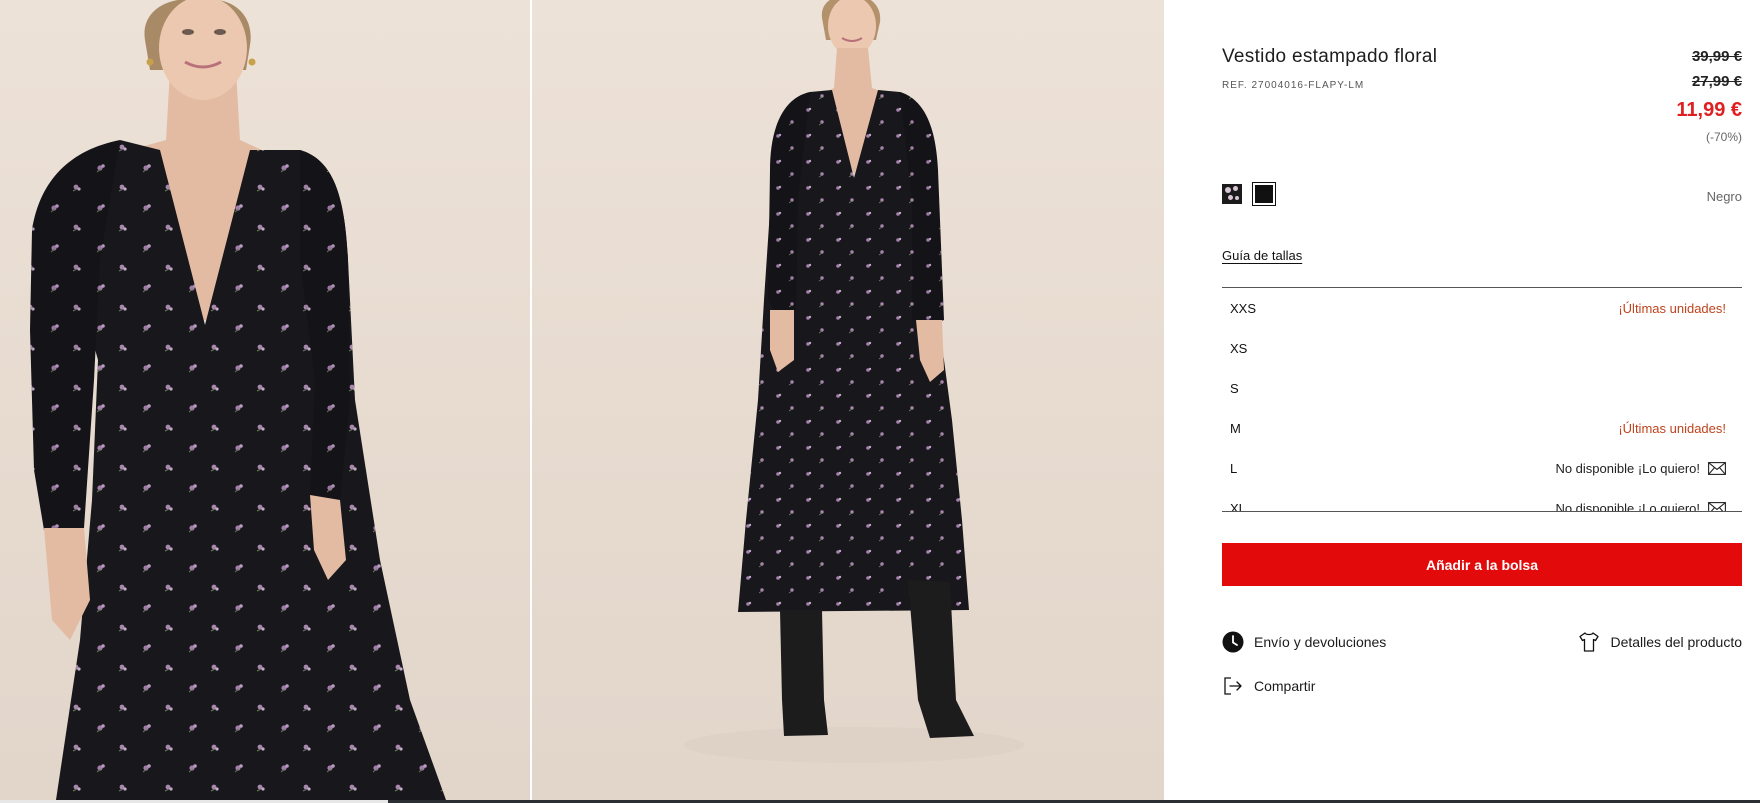  Describe the element at coordinates (1320, 642) in the screenshot. I see `shipping-returns-label: Envío y devoluciones` at that location.